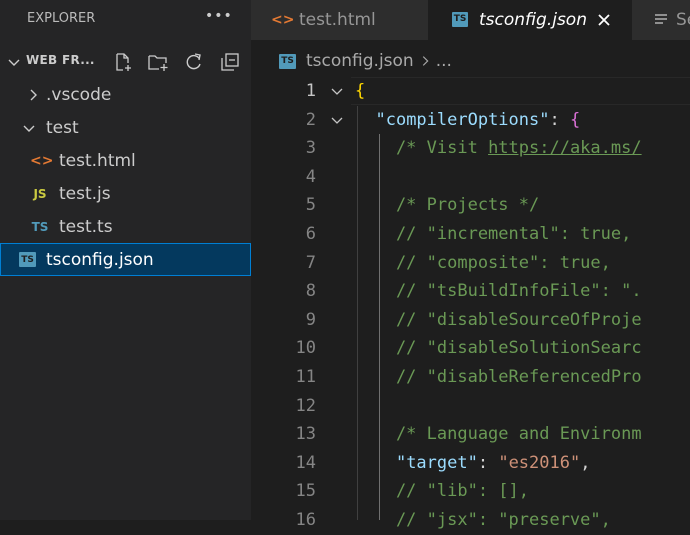 Image resolution: width=690 pixels, height=535 pixels. I want to click on tree-item-label: test.js, so click(85, 193).